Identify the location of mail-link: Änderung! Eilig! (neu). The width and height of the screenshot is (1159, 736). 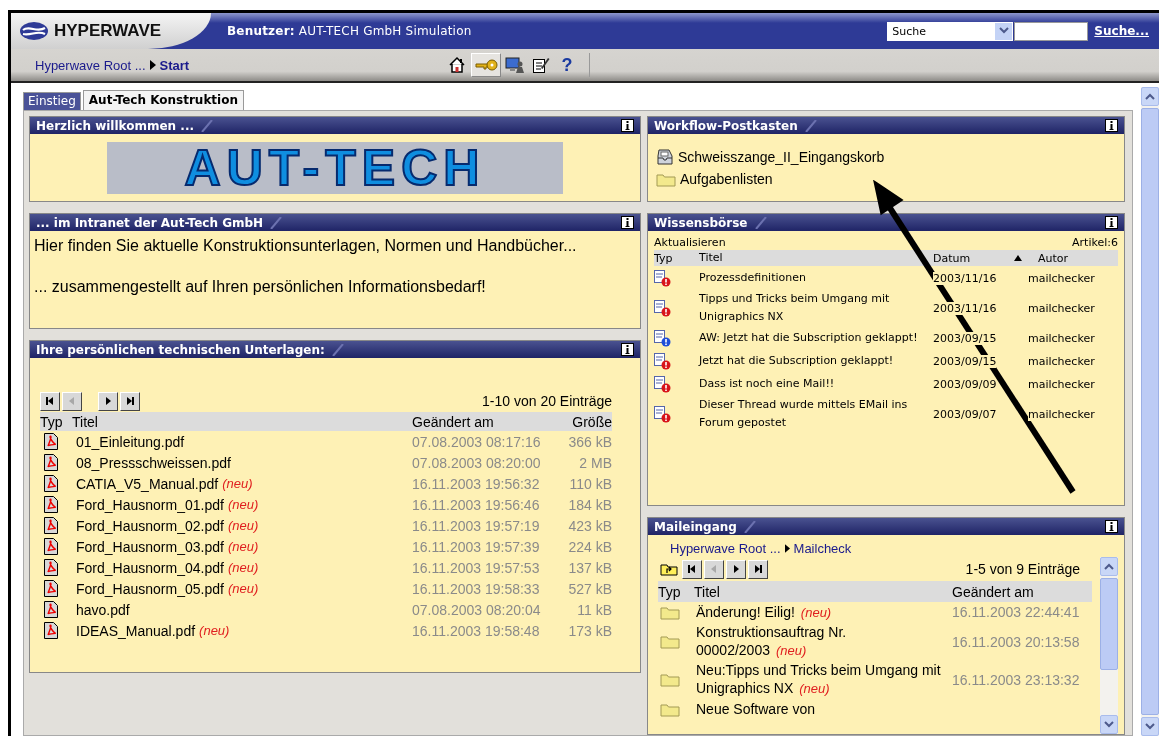
(824, 612).